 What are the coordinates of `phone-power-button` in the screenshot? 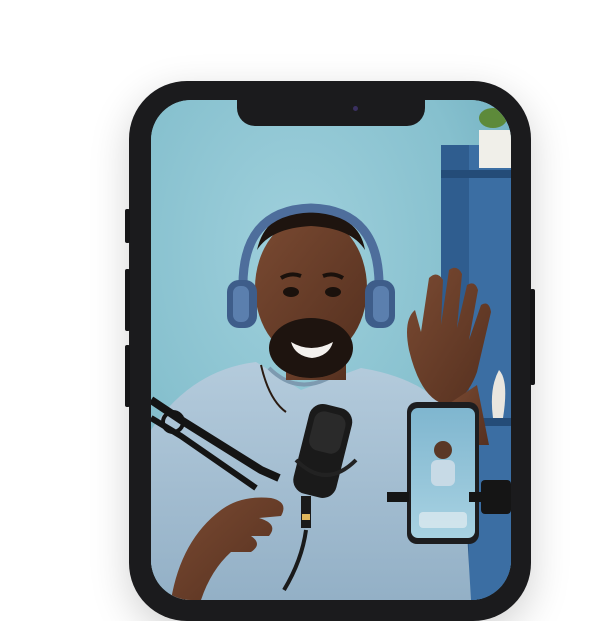 It's located at (532, 337).